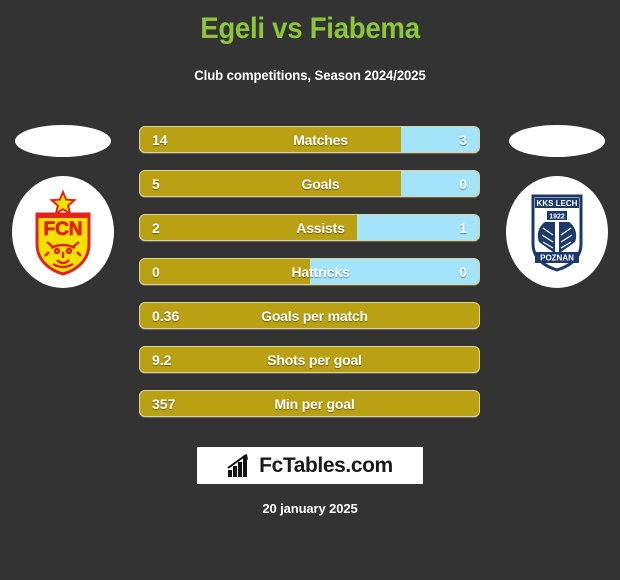 The image size is (620, 580). I want to click on svg-text: KKS LECH, so click(557, 203).